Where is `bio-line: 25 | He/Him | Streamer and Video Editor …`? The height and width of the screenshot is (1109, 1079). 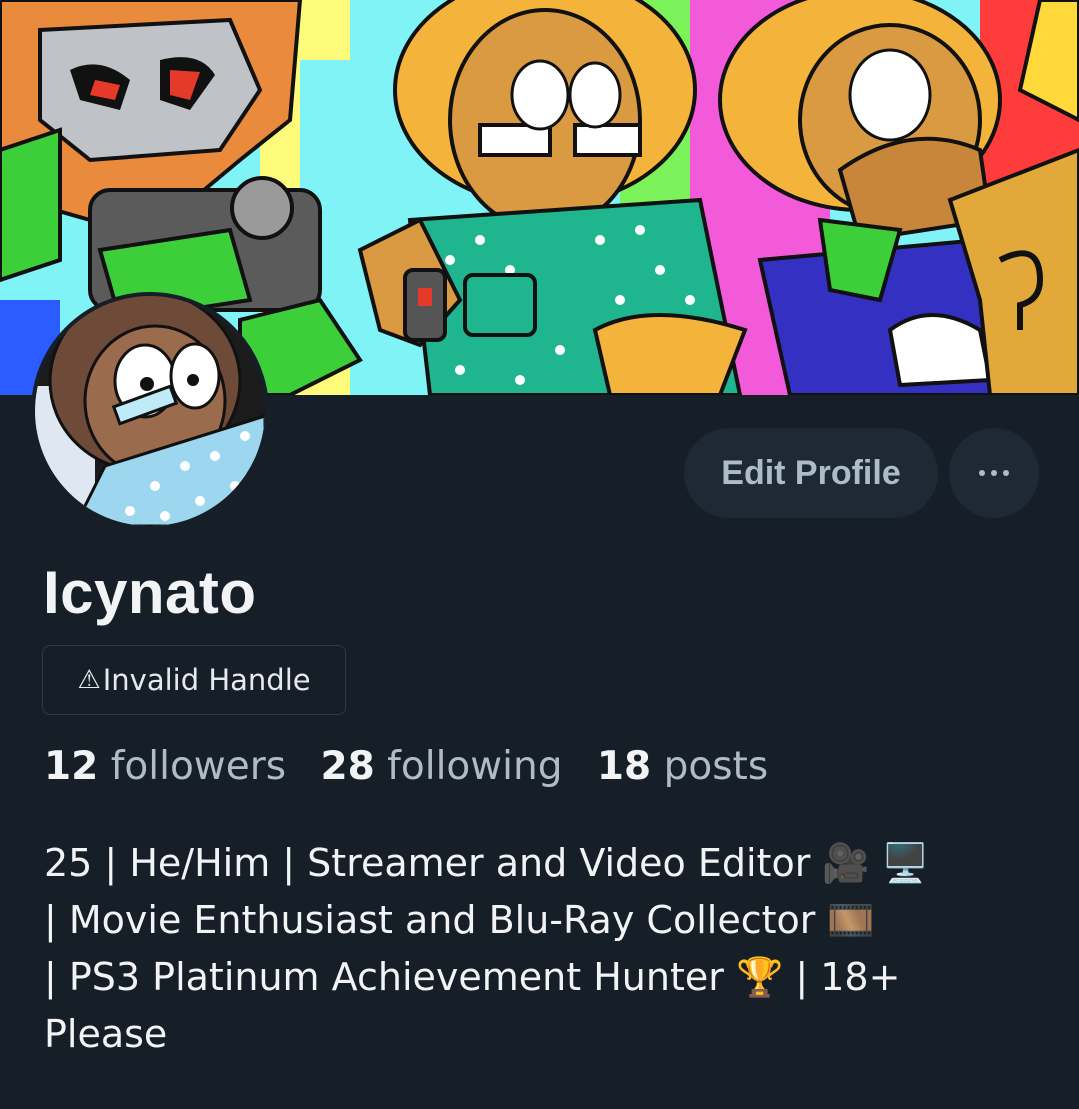 bio-line: 25 | He/Him | Streamer and Video Editor … is located at coordinates (487, 863).